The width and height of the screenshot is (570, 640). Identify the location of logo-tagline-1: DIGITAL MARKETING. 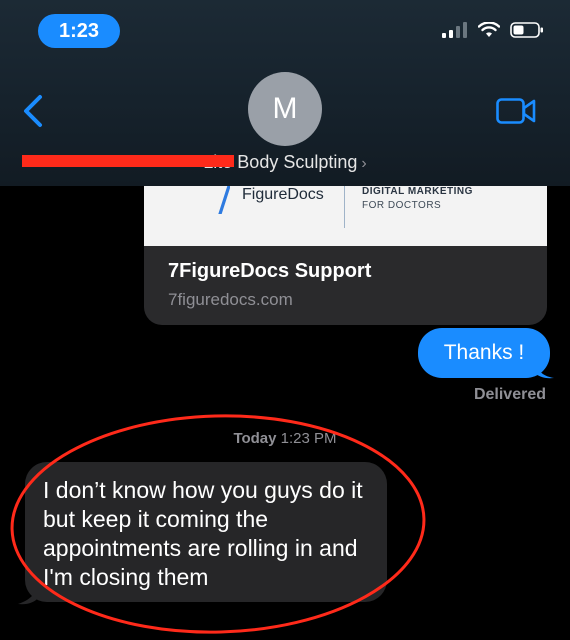
(417, 191).